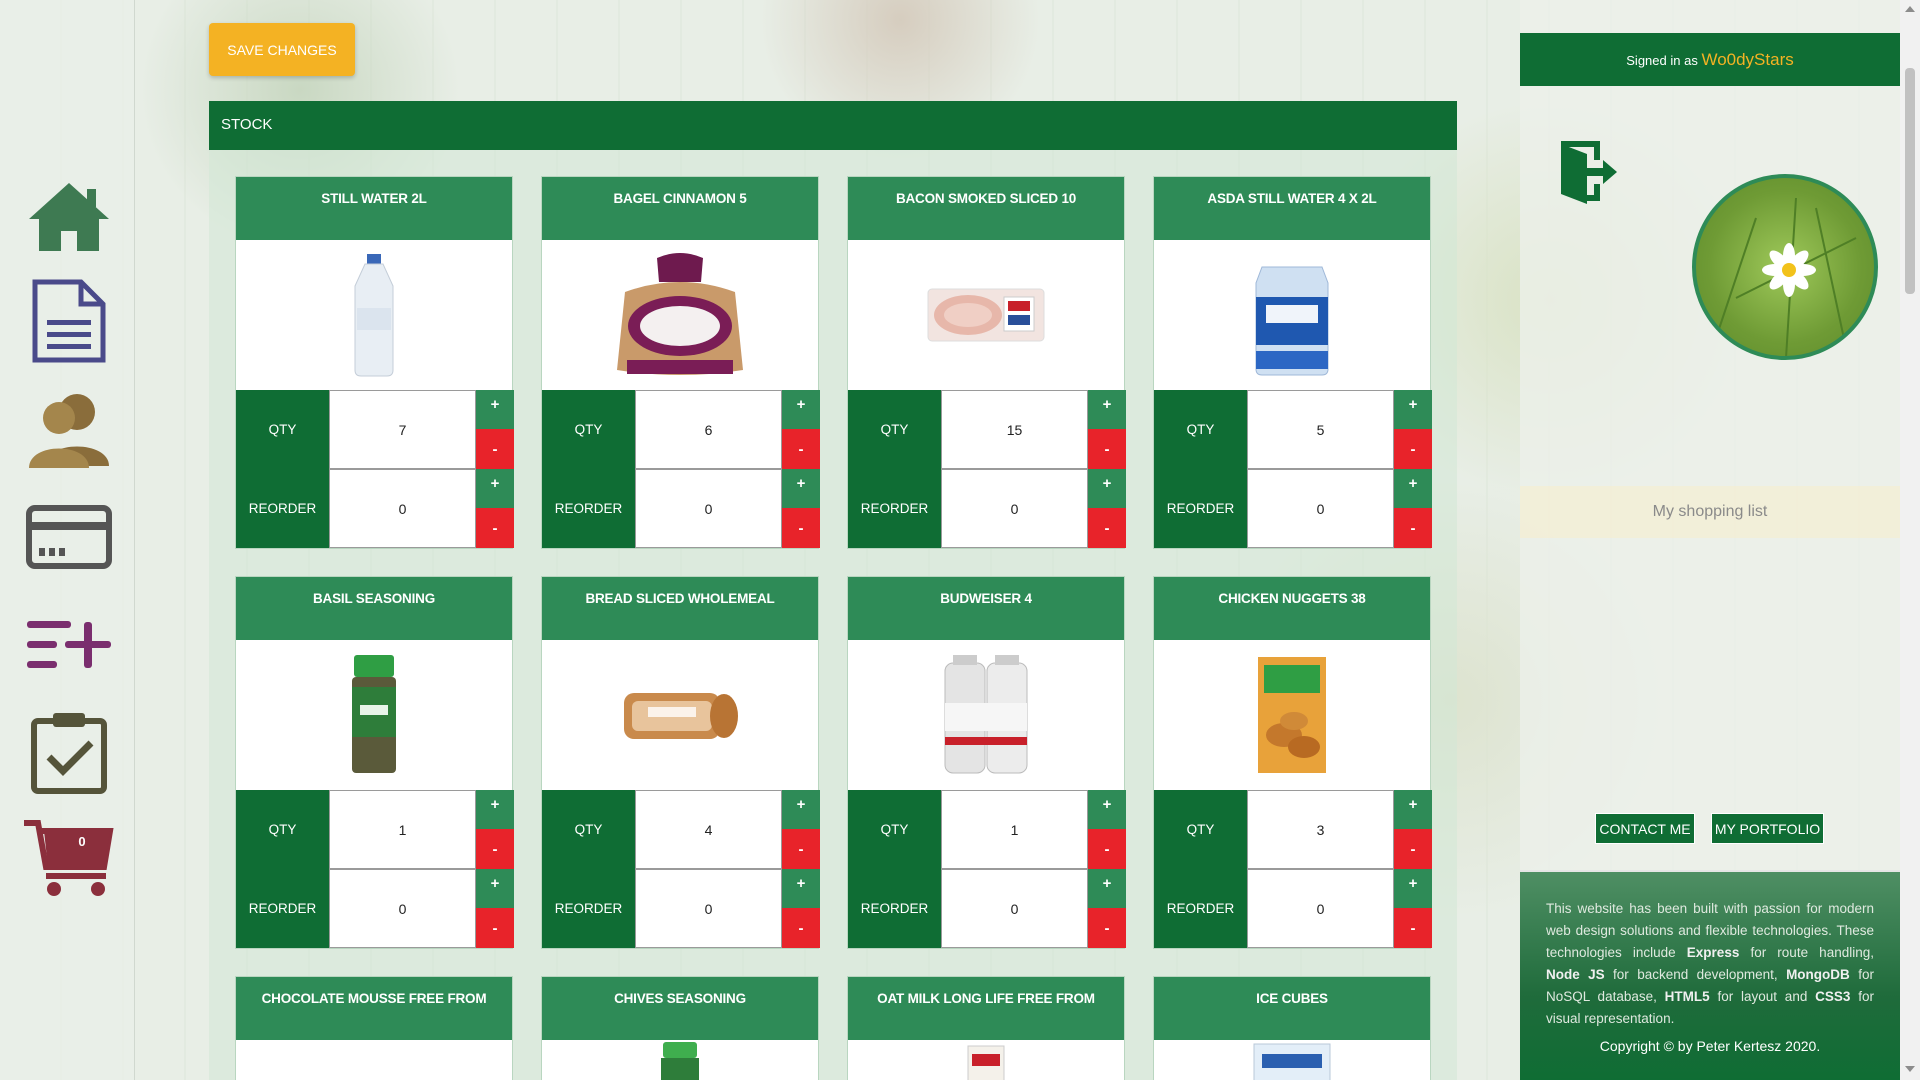  Describe the element at coordinates (1710, 512) in the screenshot. I see `shopping-list-link: My shopping list` at that location.